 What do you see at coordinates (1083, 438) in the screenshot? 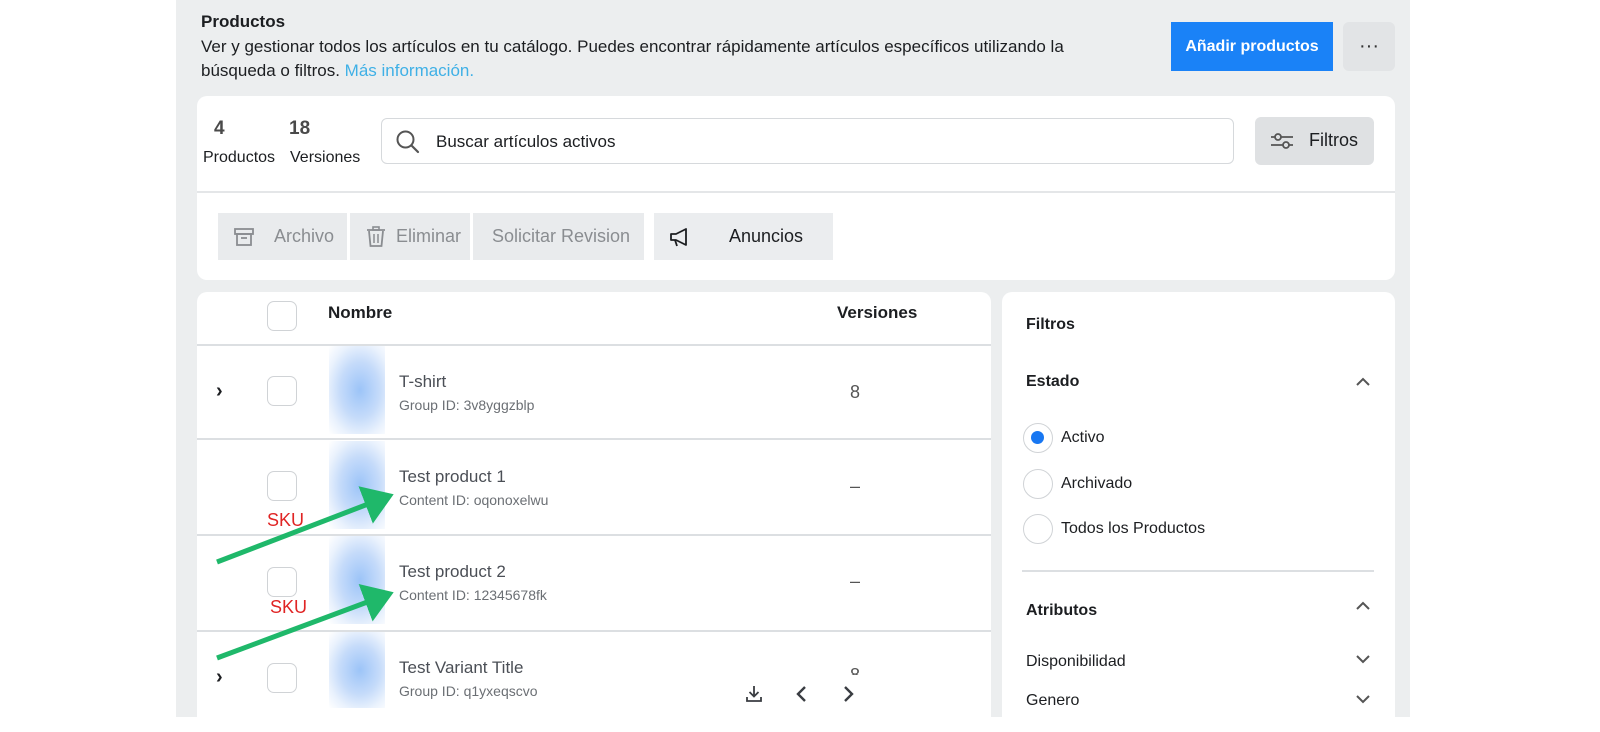
I see `status-option-active: Activo` at bounding box center [1083, 438].